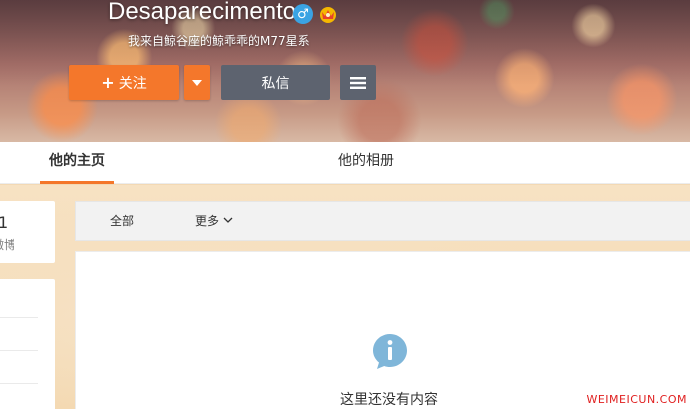 The height and width of the screenshot is (409, 690). I want to click on feed-filter-bar, so click(382, 221).